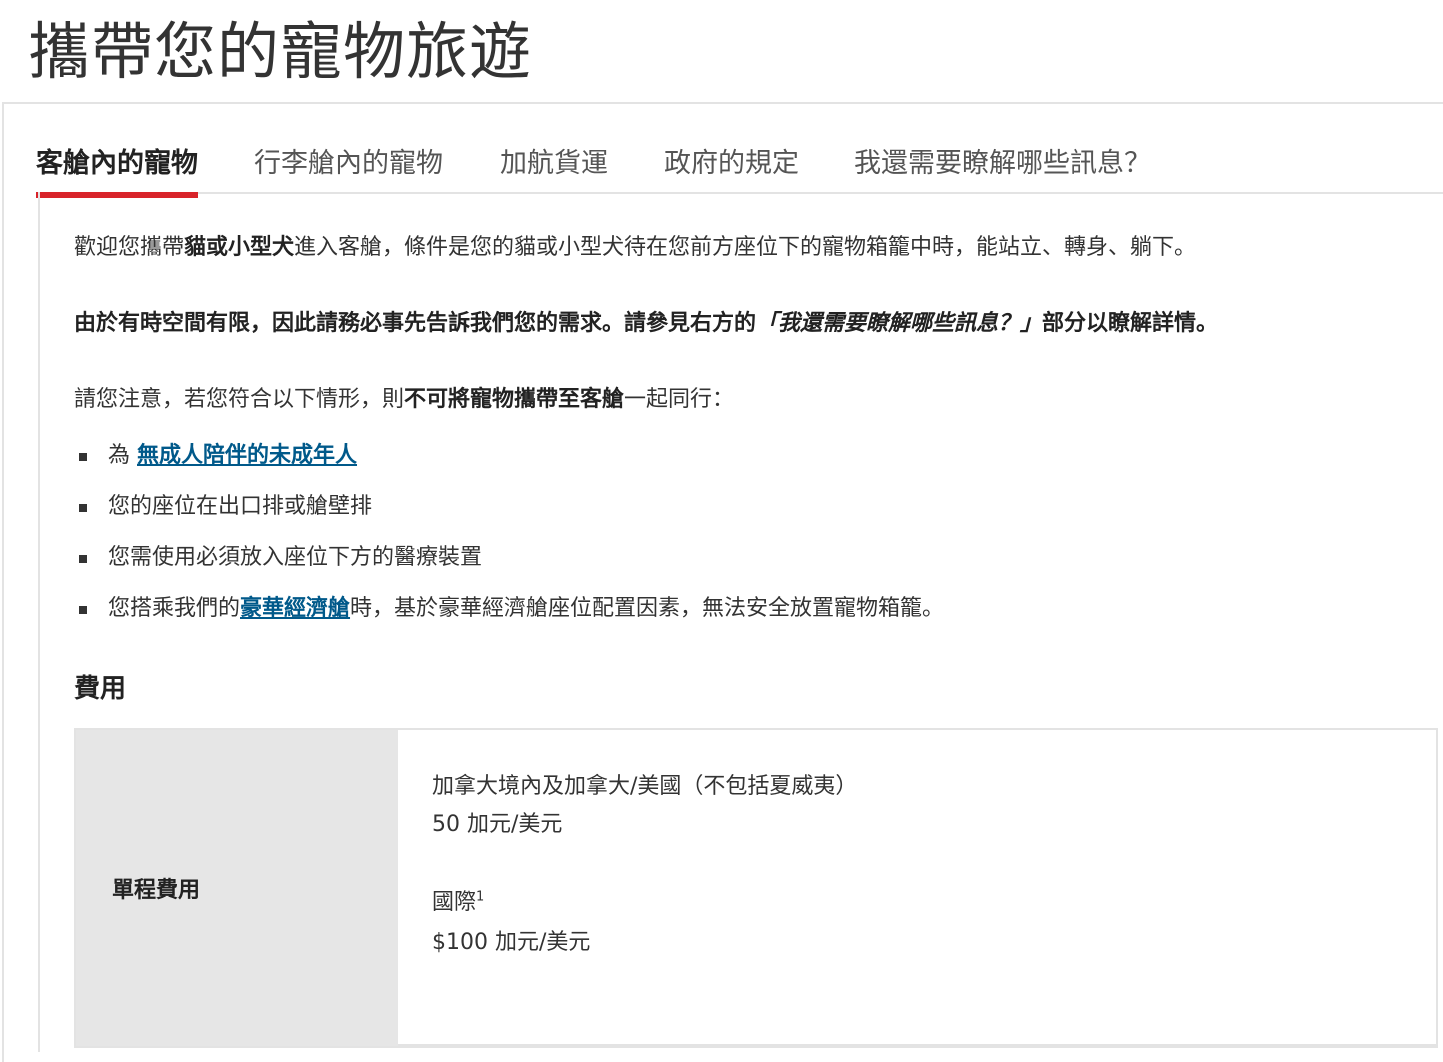 The image size is (1443, 1062). What do you see at coordinates (511, 942) in the screenshot?
I see `international-fee-price: $100 加元/美元` at bounding box center [511, 942].